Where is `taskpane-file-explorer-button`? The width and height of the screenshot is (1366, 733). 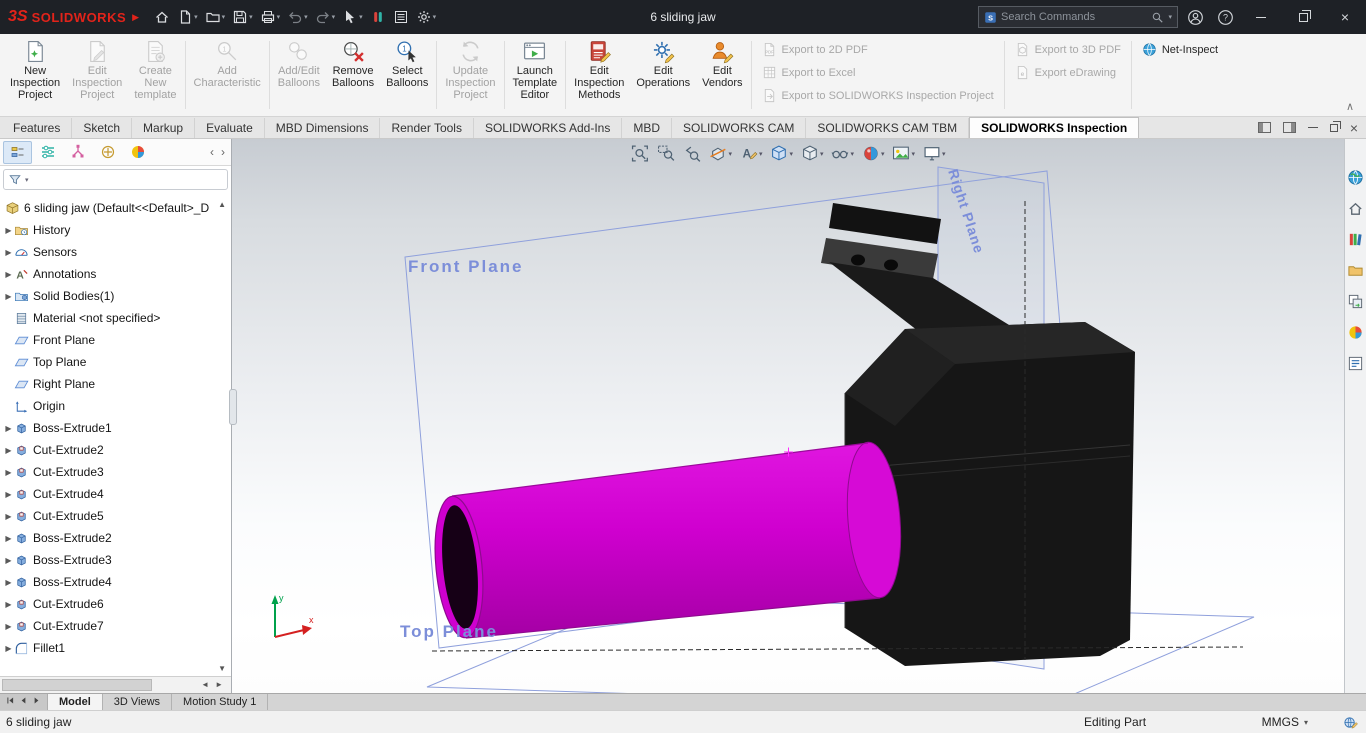
taskpane-file-explorer-button is located at coordinates (1355, 273).